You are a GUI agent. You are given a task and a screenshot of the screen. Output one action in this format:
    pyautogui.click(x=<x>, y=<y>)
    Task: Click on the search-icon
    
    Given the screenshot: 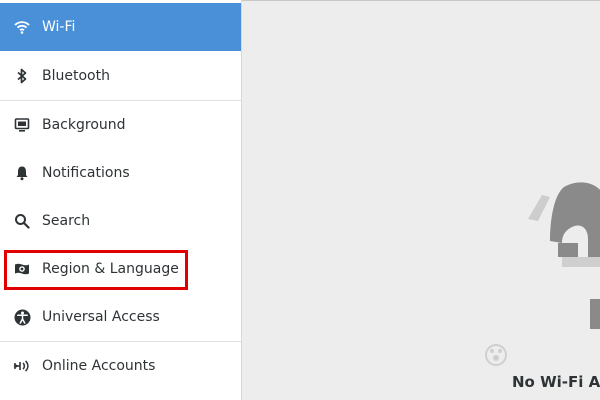 What is the action you would take?
    pyautogui.click(x=22, y=221)
    